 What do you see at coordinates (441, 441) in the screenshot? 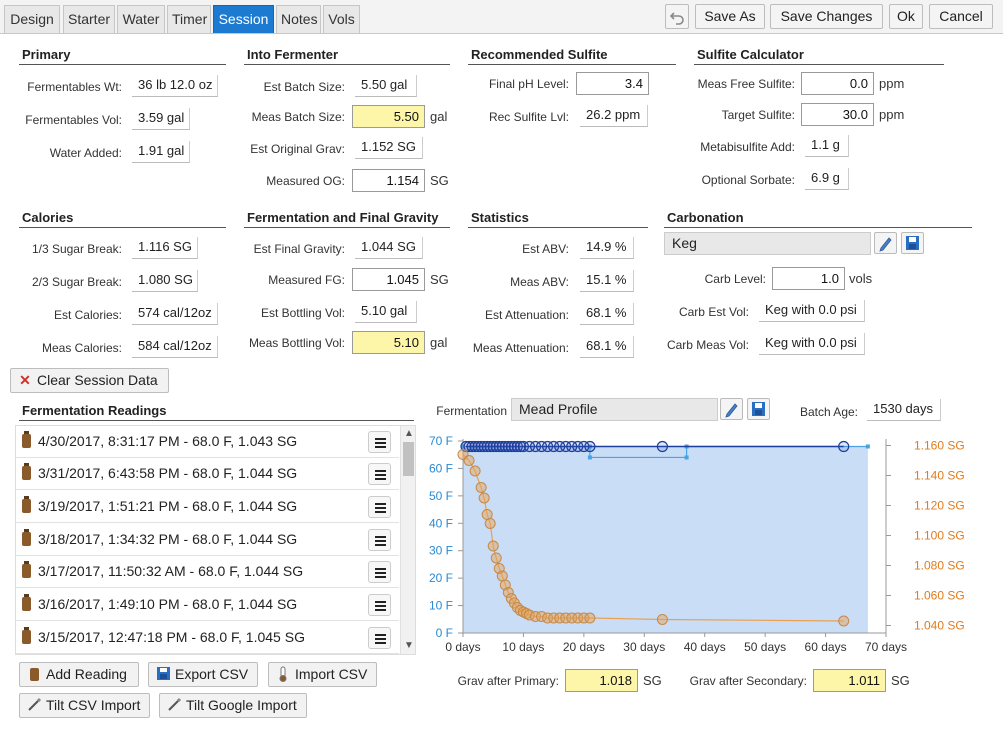
I see `y-left-tick-label: 70 F` at bounding box center [441, 441].